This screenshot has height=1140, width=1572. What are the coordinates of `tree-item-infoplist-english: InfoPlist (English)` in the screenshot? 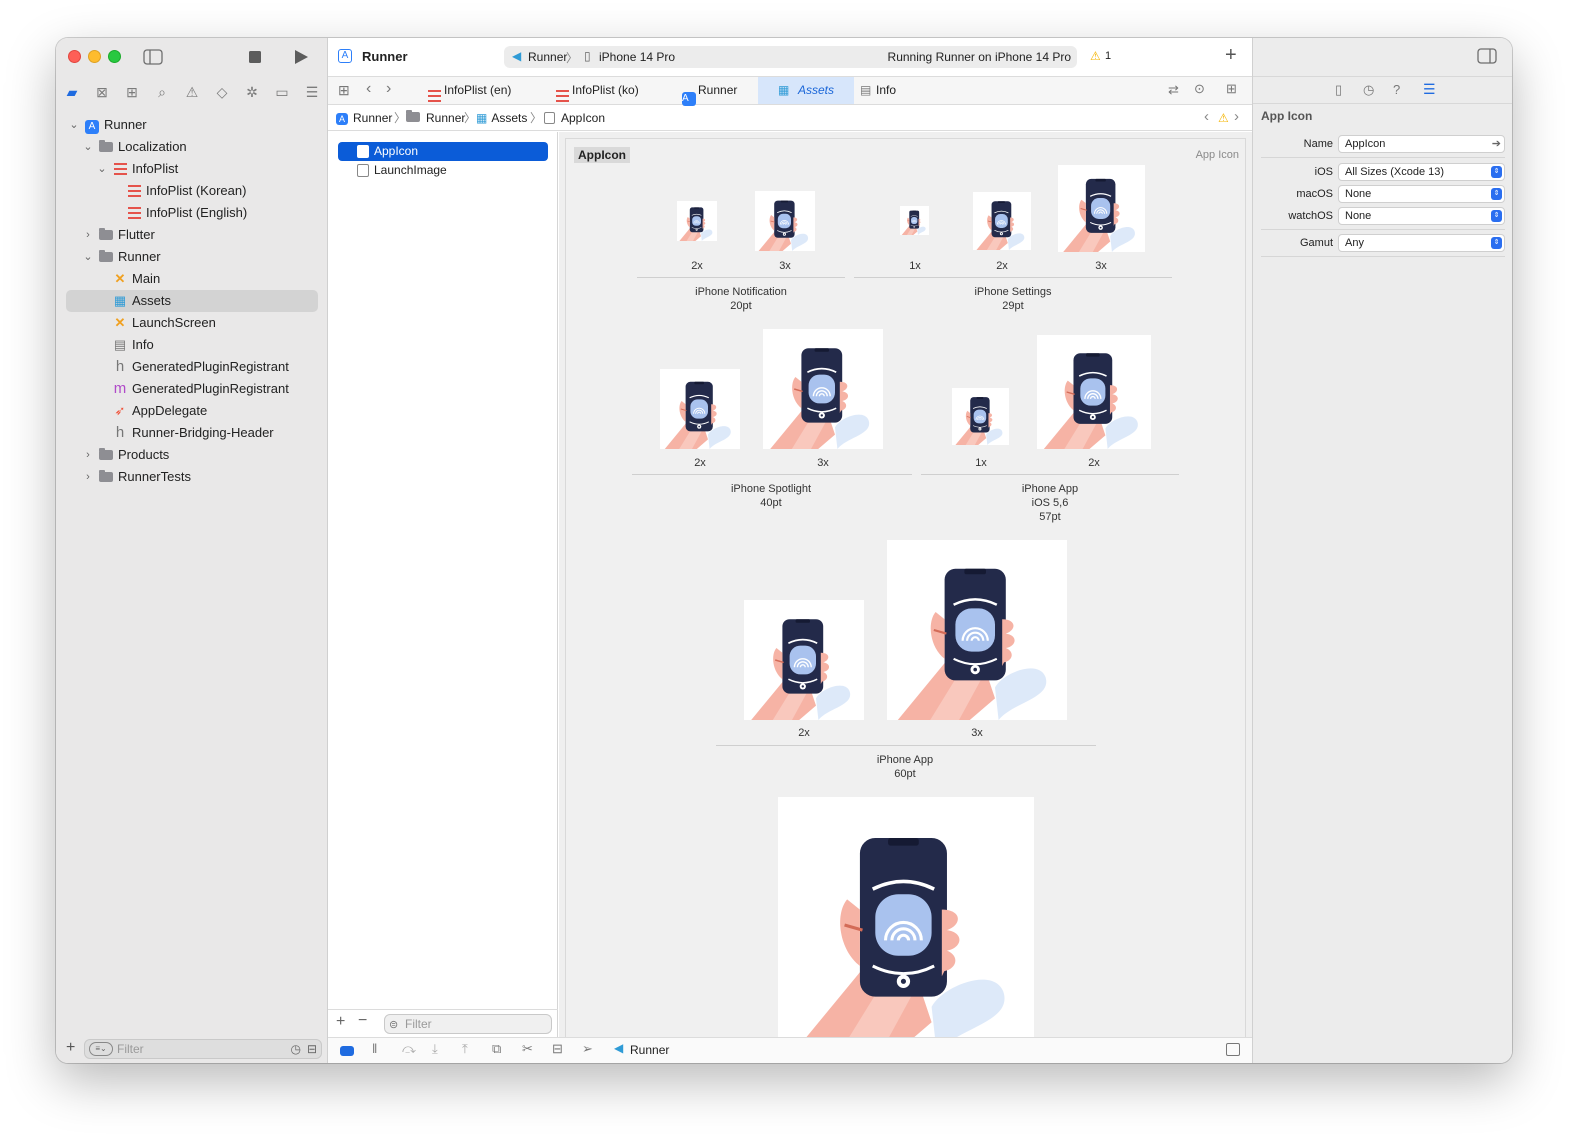 It's located at (192, 213).